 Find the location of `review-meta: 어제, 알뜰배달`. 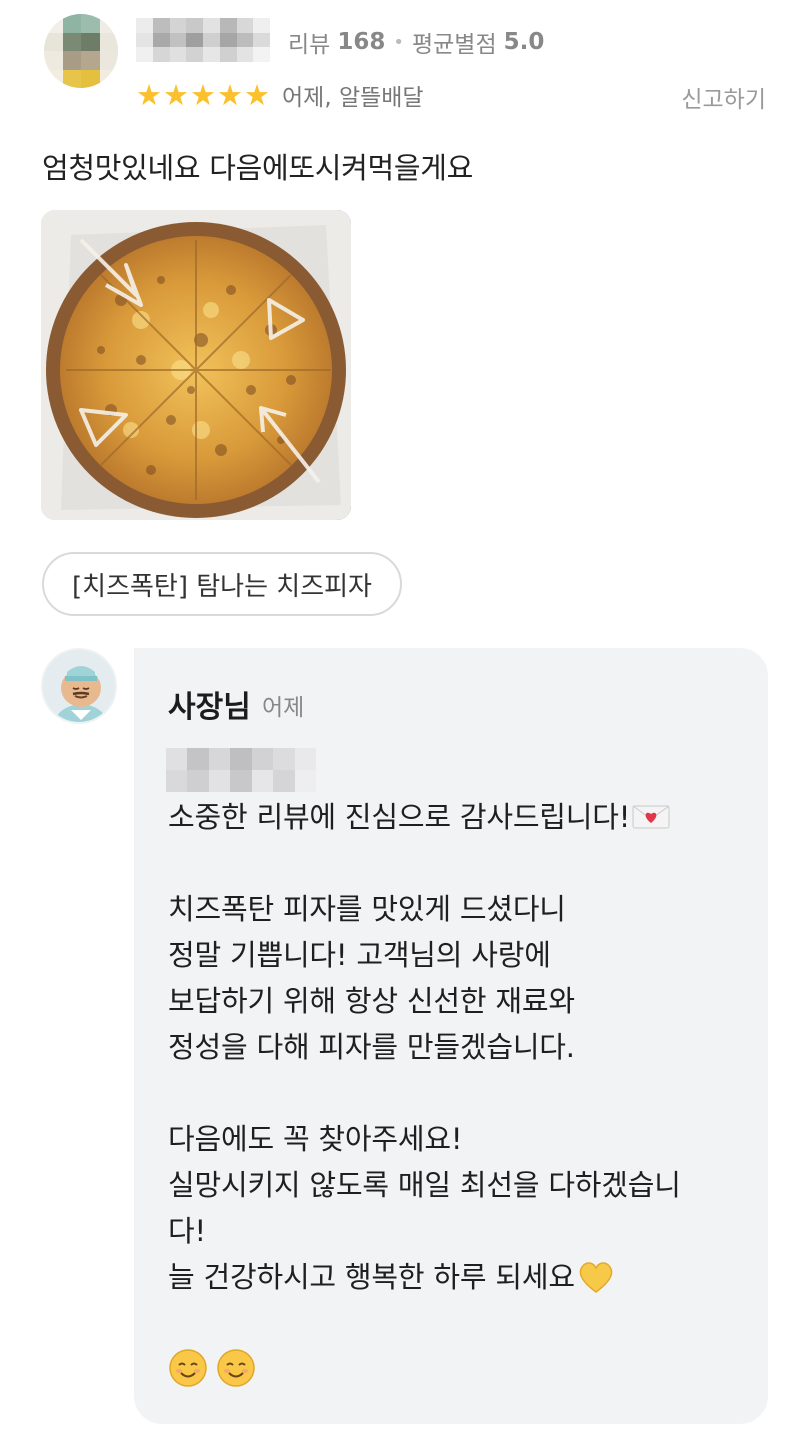

review-meta: 어제, 알뜰배달 is located at coordinates (353, 98).